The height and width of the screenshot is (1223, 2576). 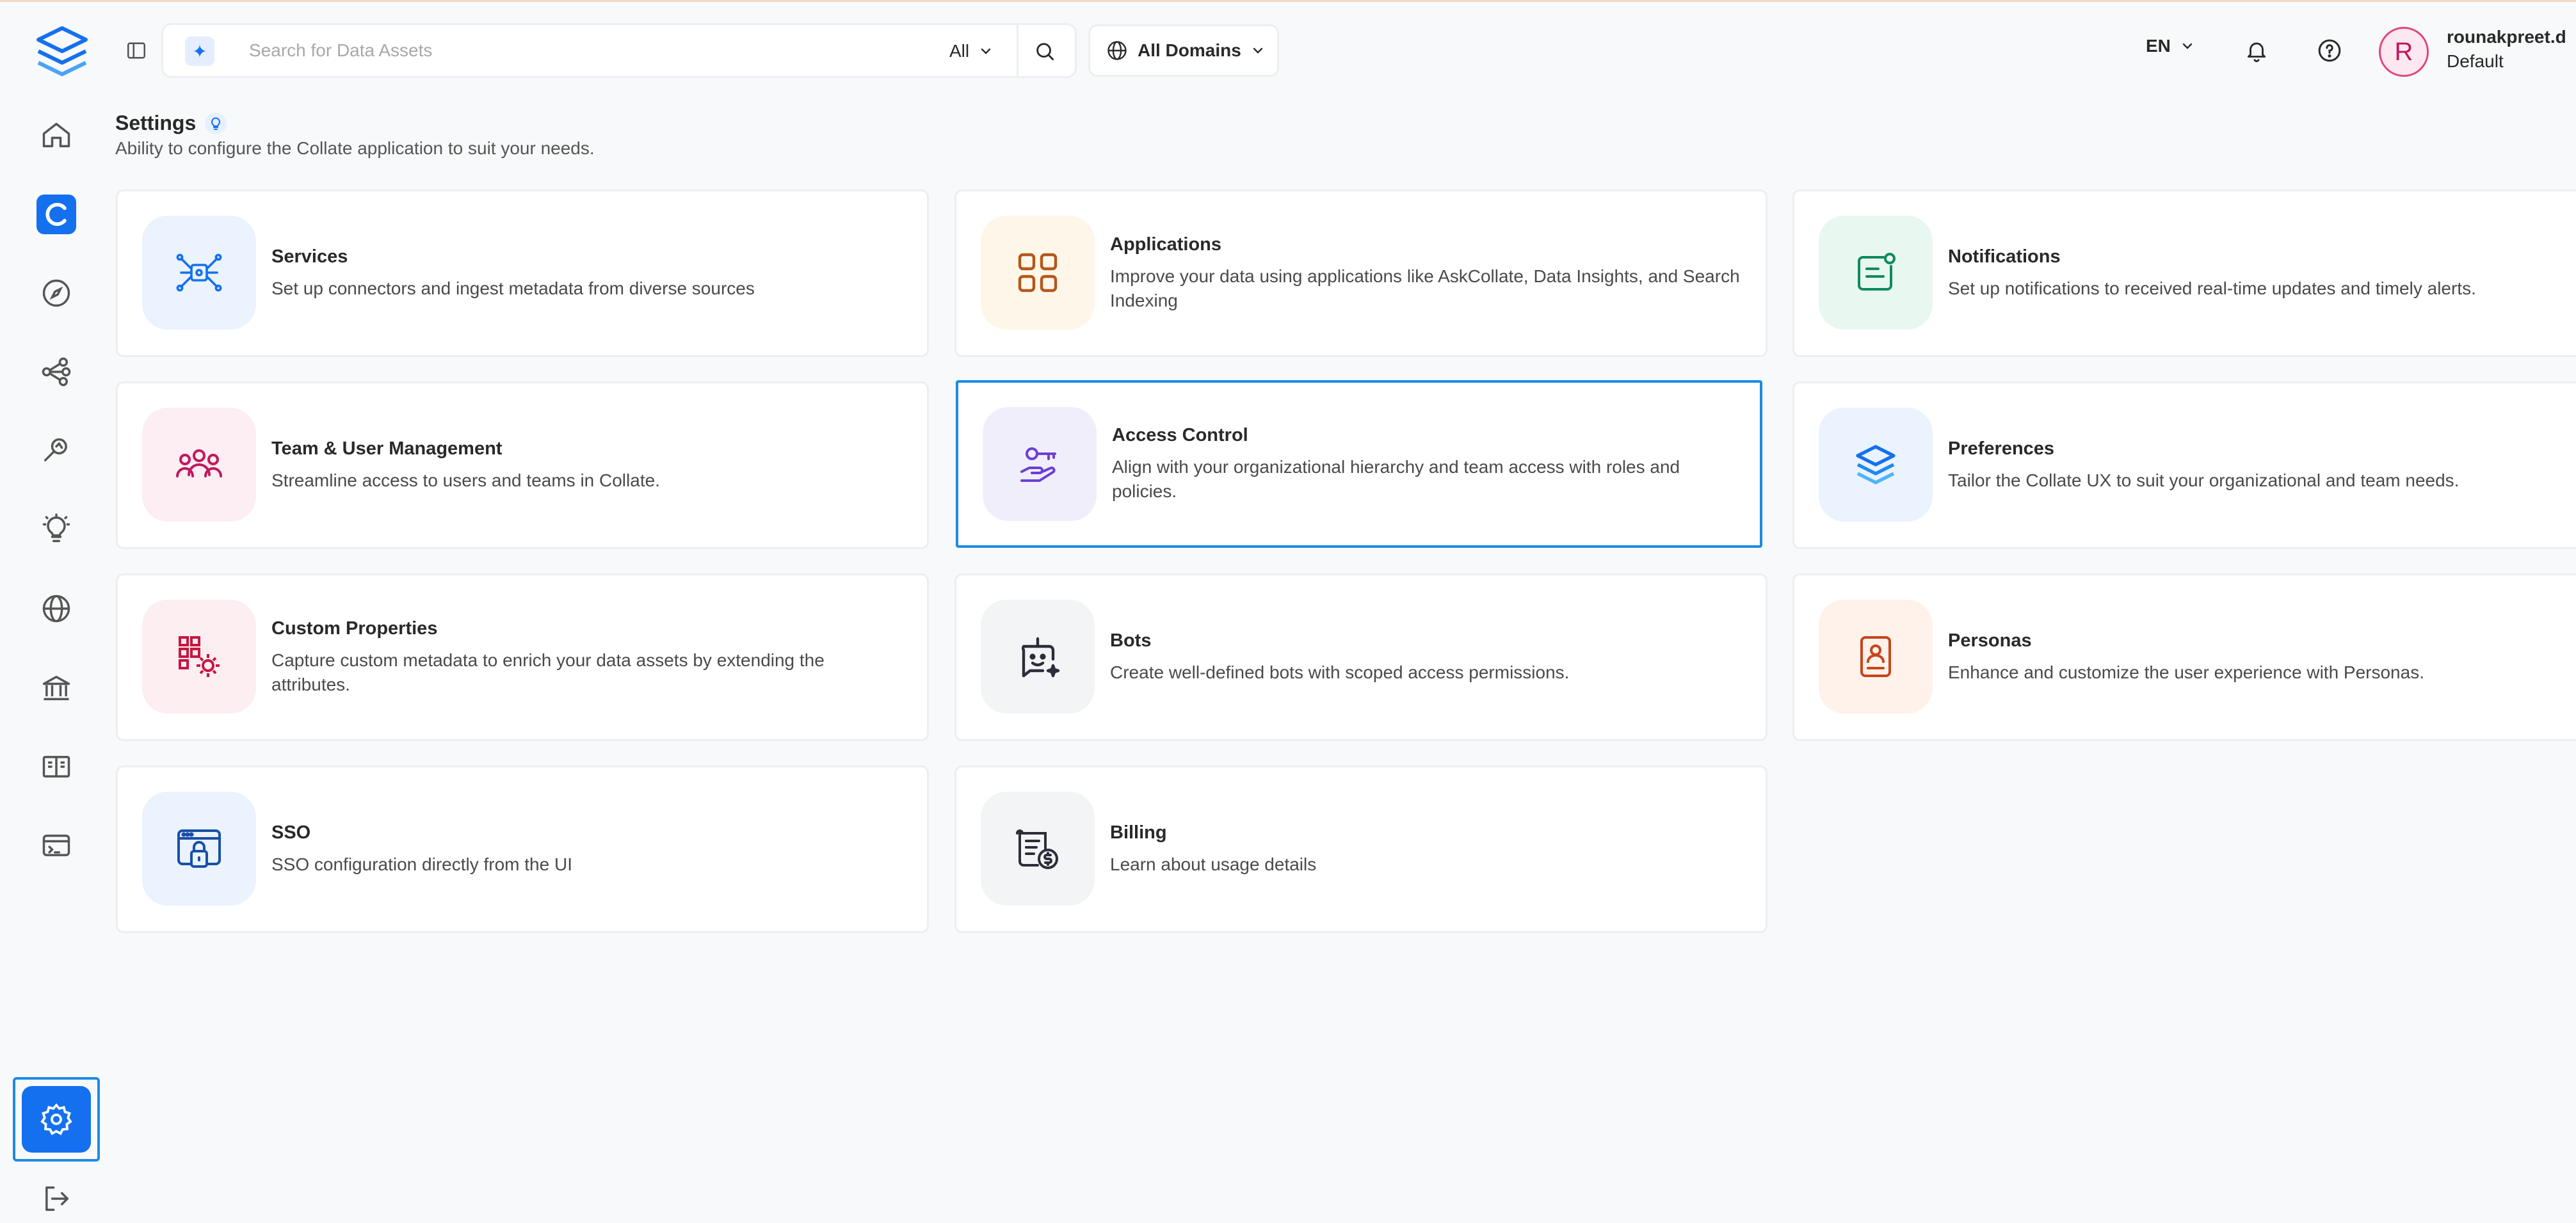 I want to click on settings-nav-button, so click(x=56, y=1119).